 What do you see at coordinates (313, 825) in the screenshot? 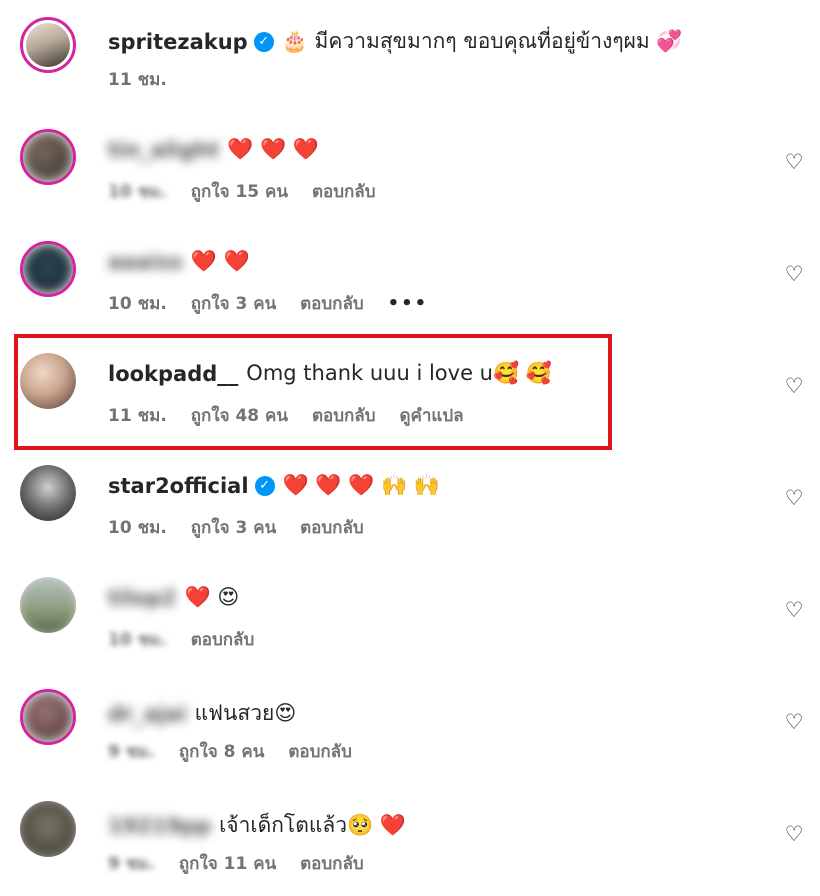
I see `comment-text: เจ้าเด็กโตแล้ว🥺 ❤️` at bounding box center [313, 825].